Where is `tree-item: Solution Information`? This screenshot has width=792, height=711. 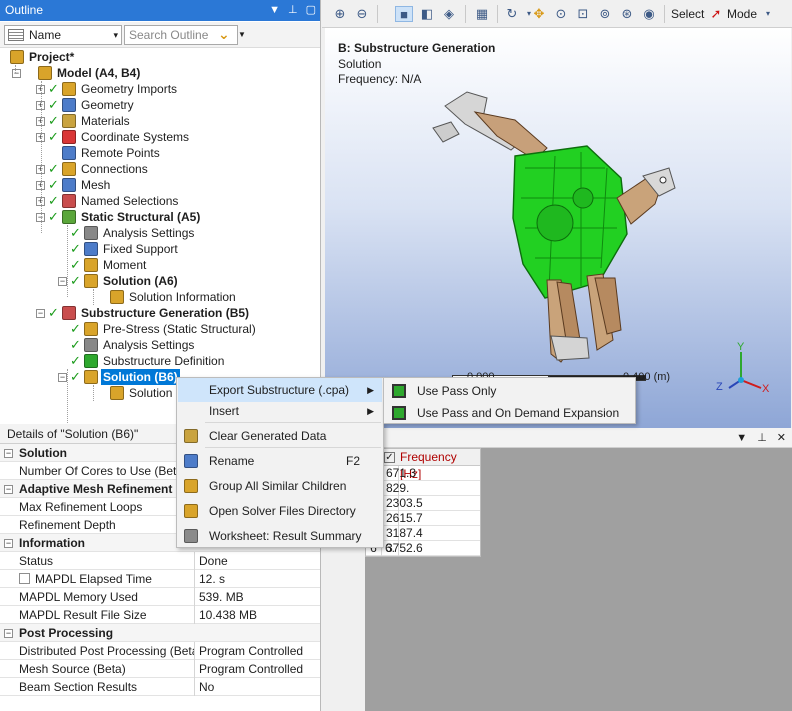
tree-item: Solution Information is located at coordinates (160, 297).